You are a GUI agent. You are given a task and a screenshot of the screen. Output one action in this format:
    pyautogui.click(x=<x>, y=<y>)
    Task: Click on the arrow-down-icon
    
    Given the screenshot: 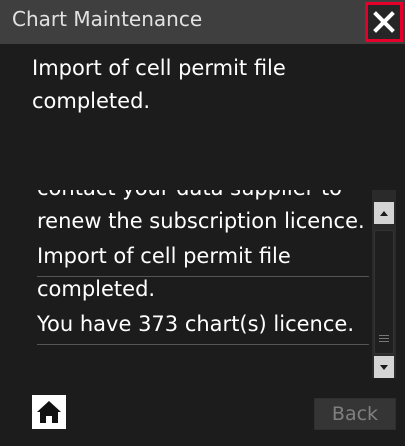 What is the action you would take?
    pyautogui.click(x=384, y=367)
    